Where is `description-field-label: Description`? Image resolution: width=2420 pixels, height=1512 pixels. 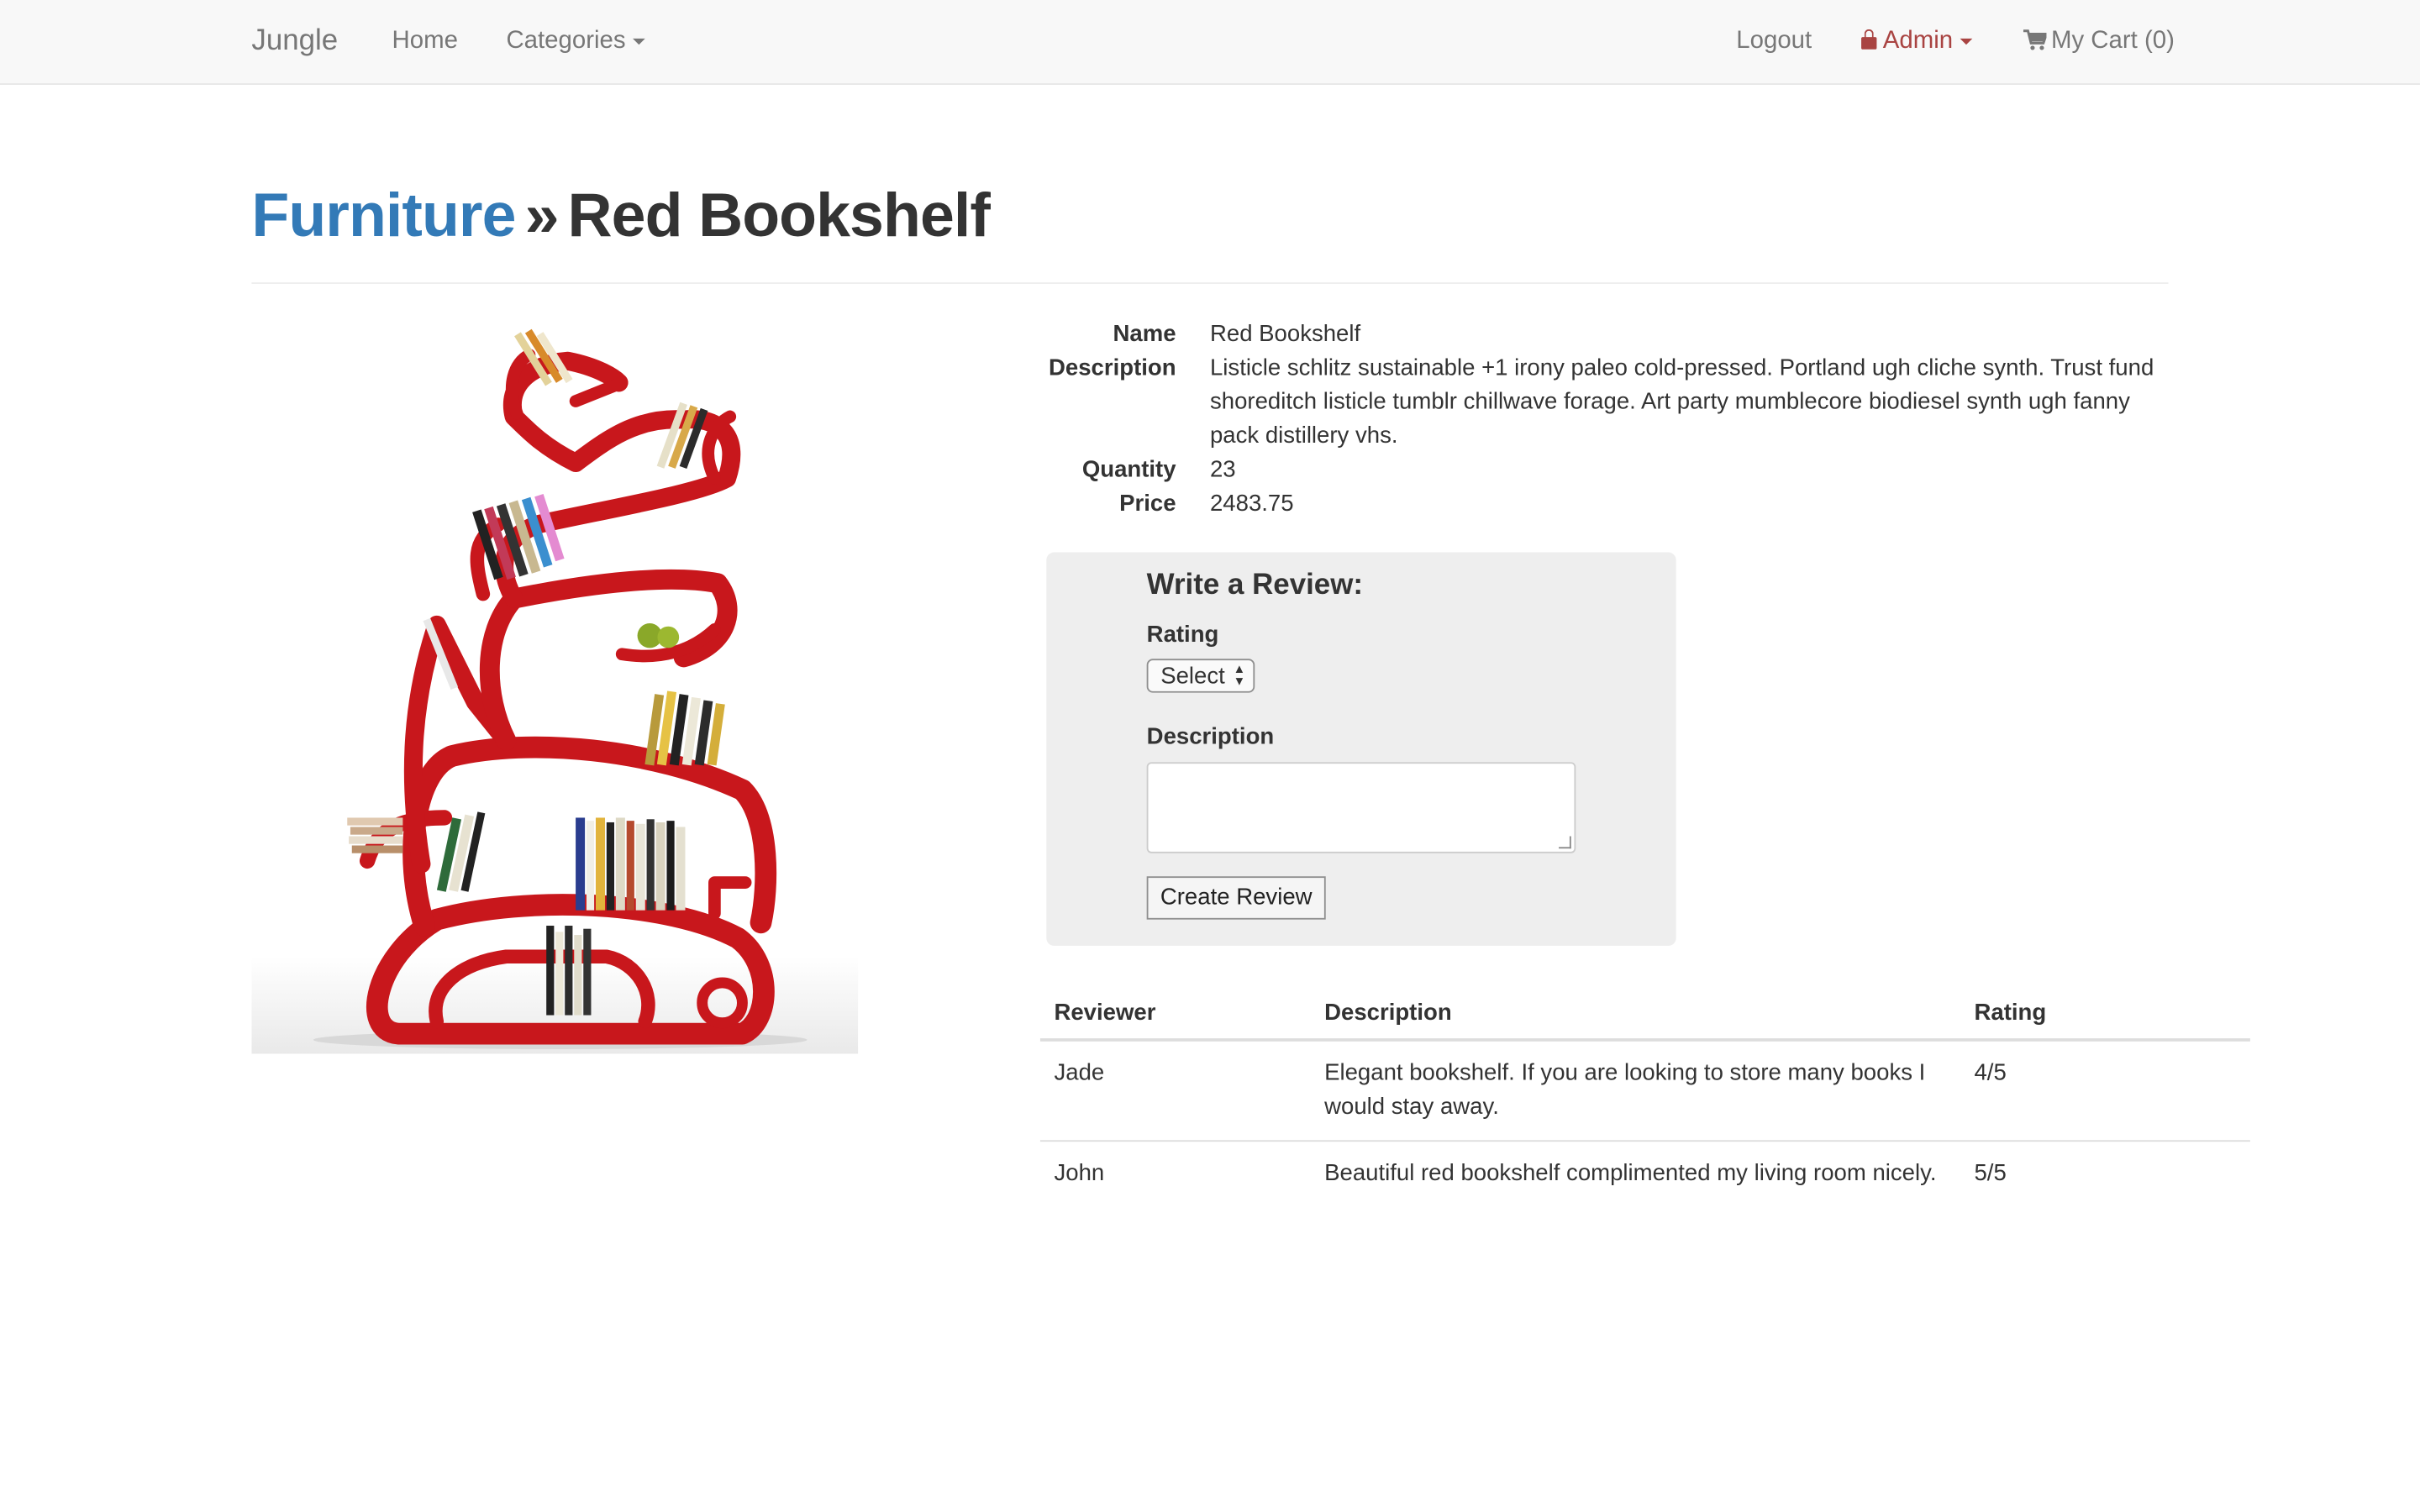 description-field-label: Description is located at coordinates (1210, 736).